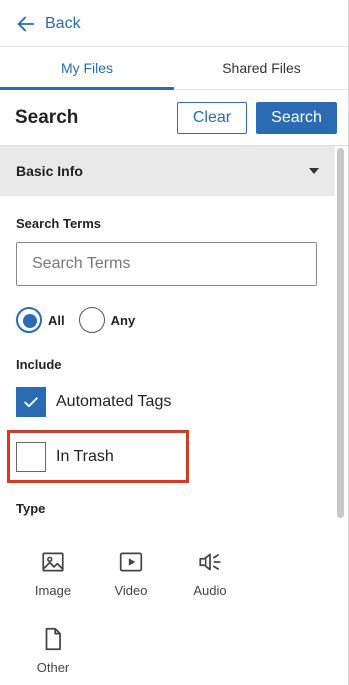  Describe the element at coordinates (123, 320) in the screenshot. I see `radio-any-label: Any` at that location.